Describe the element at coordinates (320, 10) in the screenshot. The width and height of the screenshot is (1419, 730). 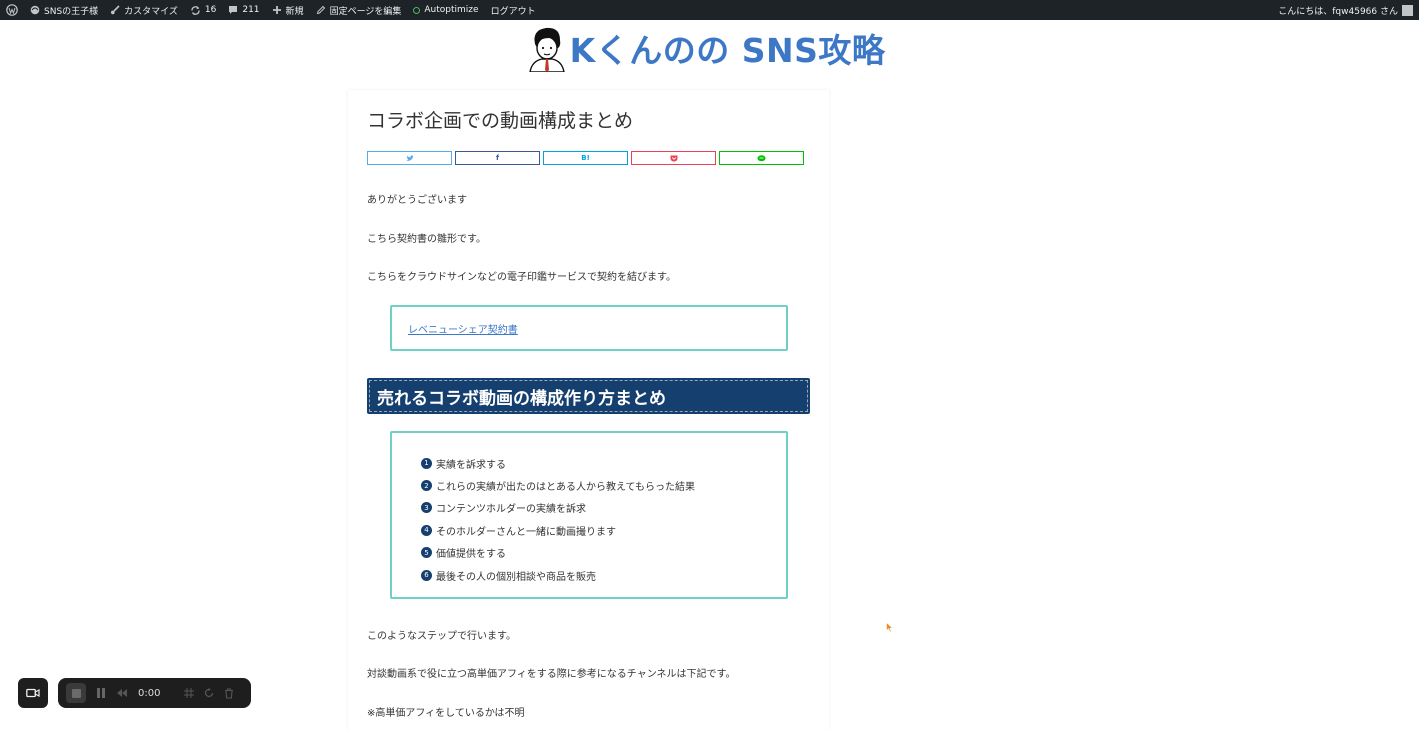
I see `pencil-icon` at that location.